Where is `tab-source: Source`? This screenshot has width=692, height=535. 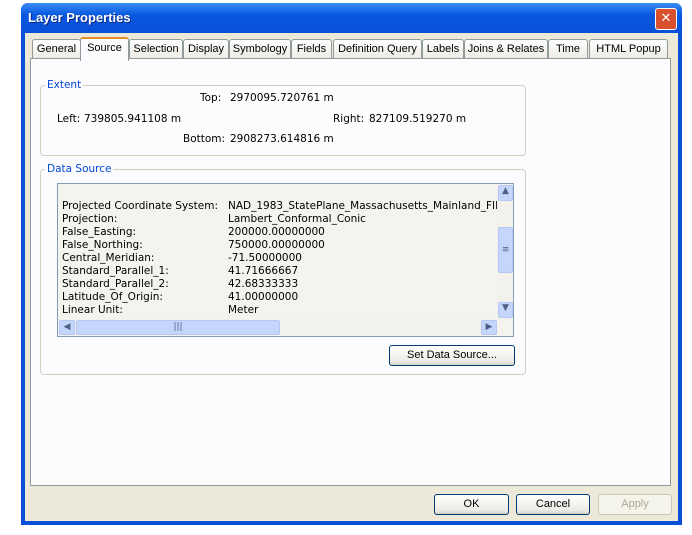
tab-source: Source is located at coordinates (104, 49).